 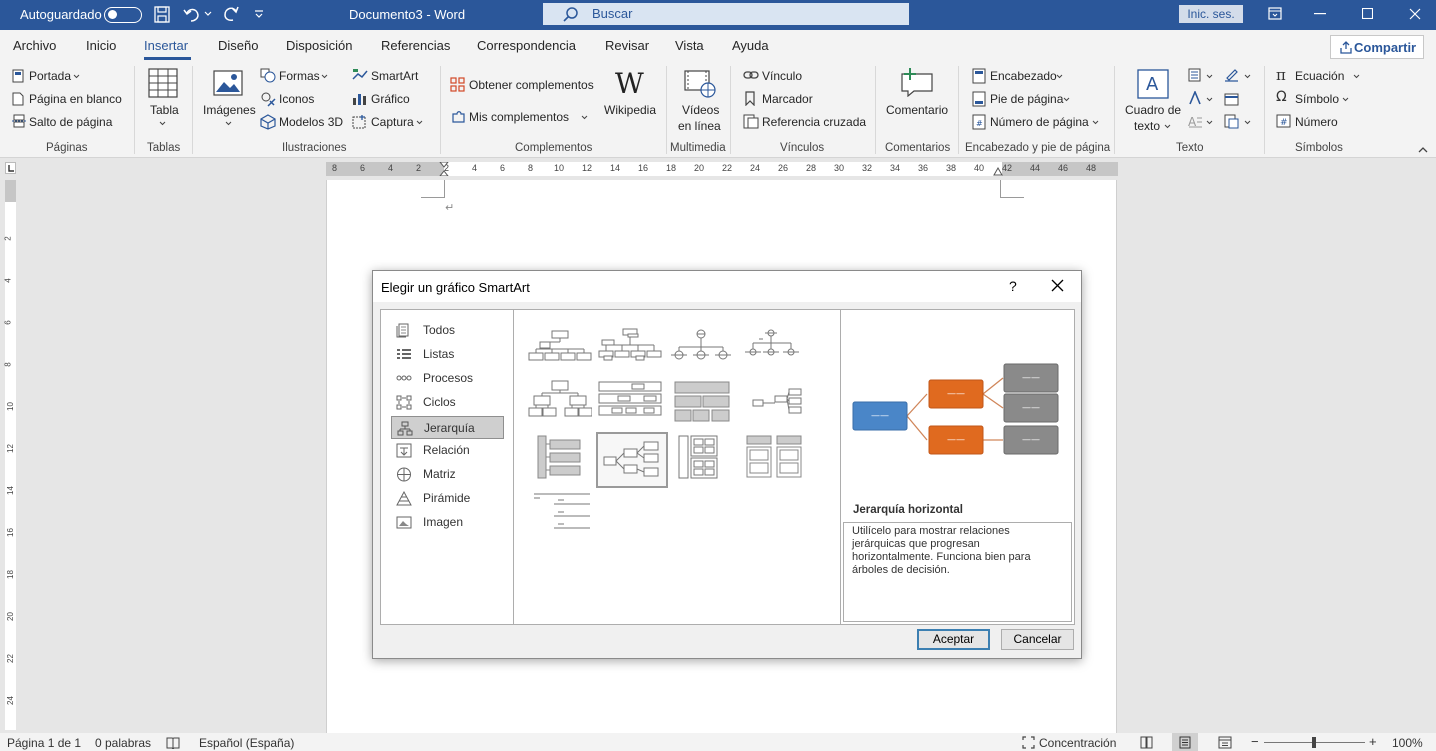 I want to click on maximize-icon, so click(x=1367, y=13).